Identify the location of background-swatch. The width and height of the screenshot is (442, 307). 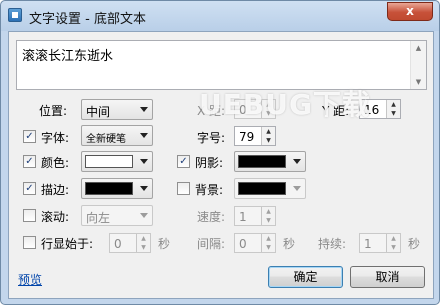
(262, 188).